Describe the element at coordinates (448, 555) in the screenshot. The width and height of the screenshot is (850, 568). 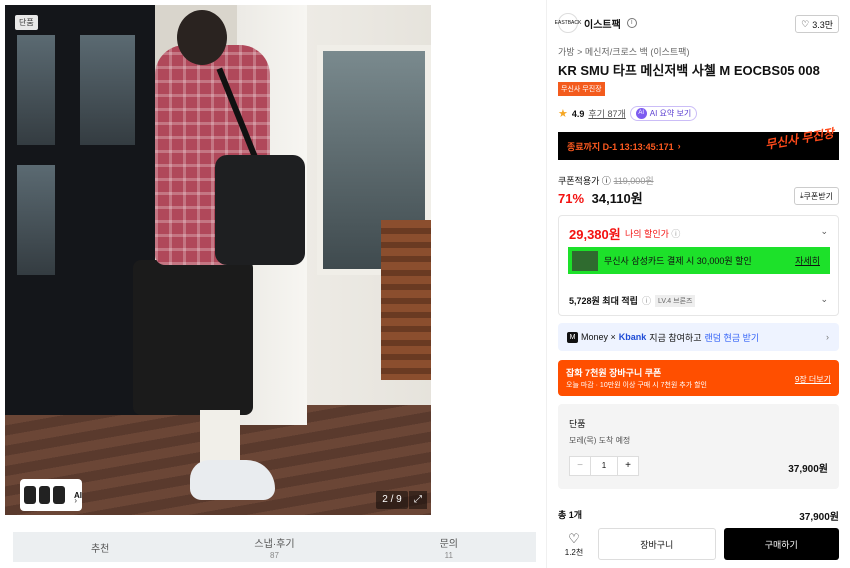
I see `tab-count: 11` at that location.